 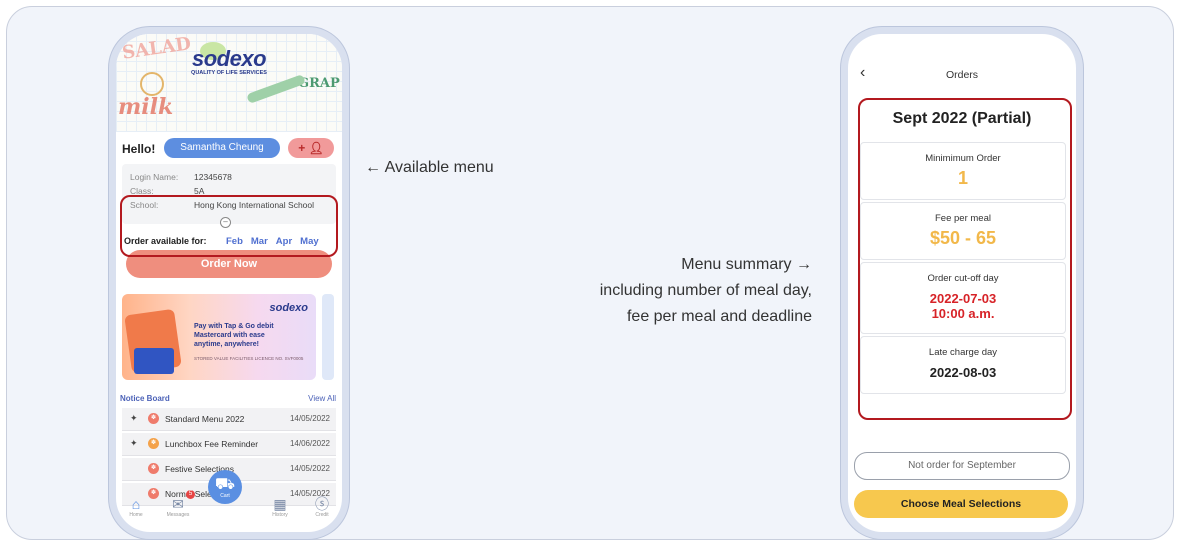 What do you see at coordinates (322, 398) in the screenshot?
I see `view-all-link: View All` at bounding box center [322, 398].